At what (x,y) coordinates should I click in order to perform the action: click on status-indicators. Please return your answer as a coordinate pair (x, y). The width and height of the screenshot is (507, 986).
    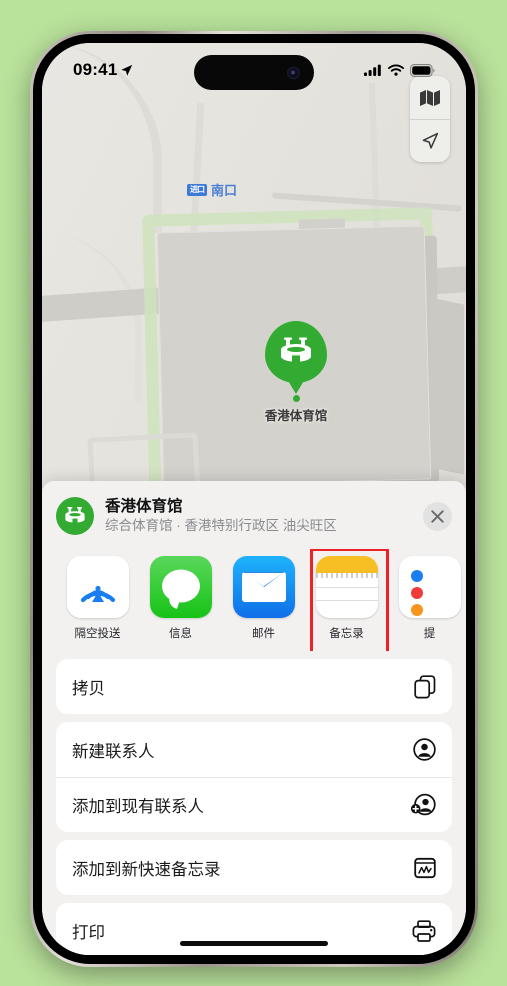
    Looking at the image, I should click on (399, 70).